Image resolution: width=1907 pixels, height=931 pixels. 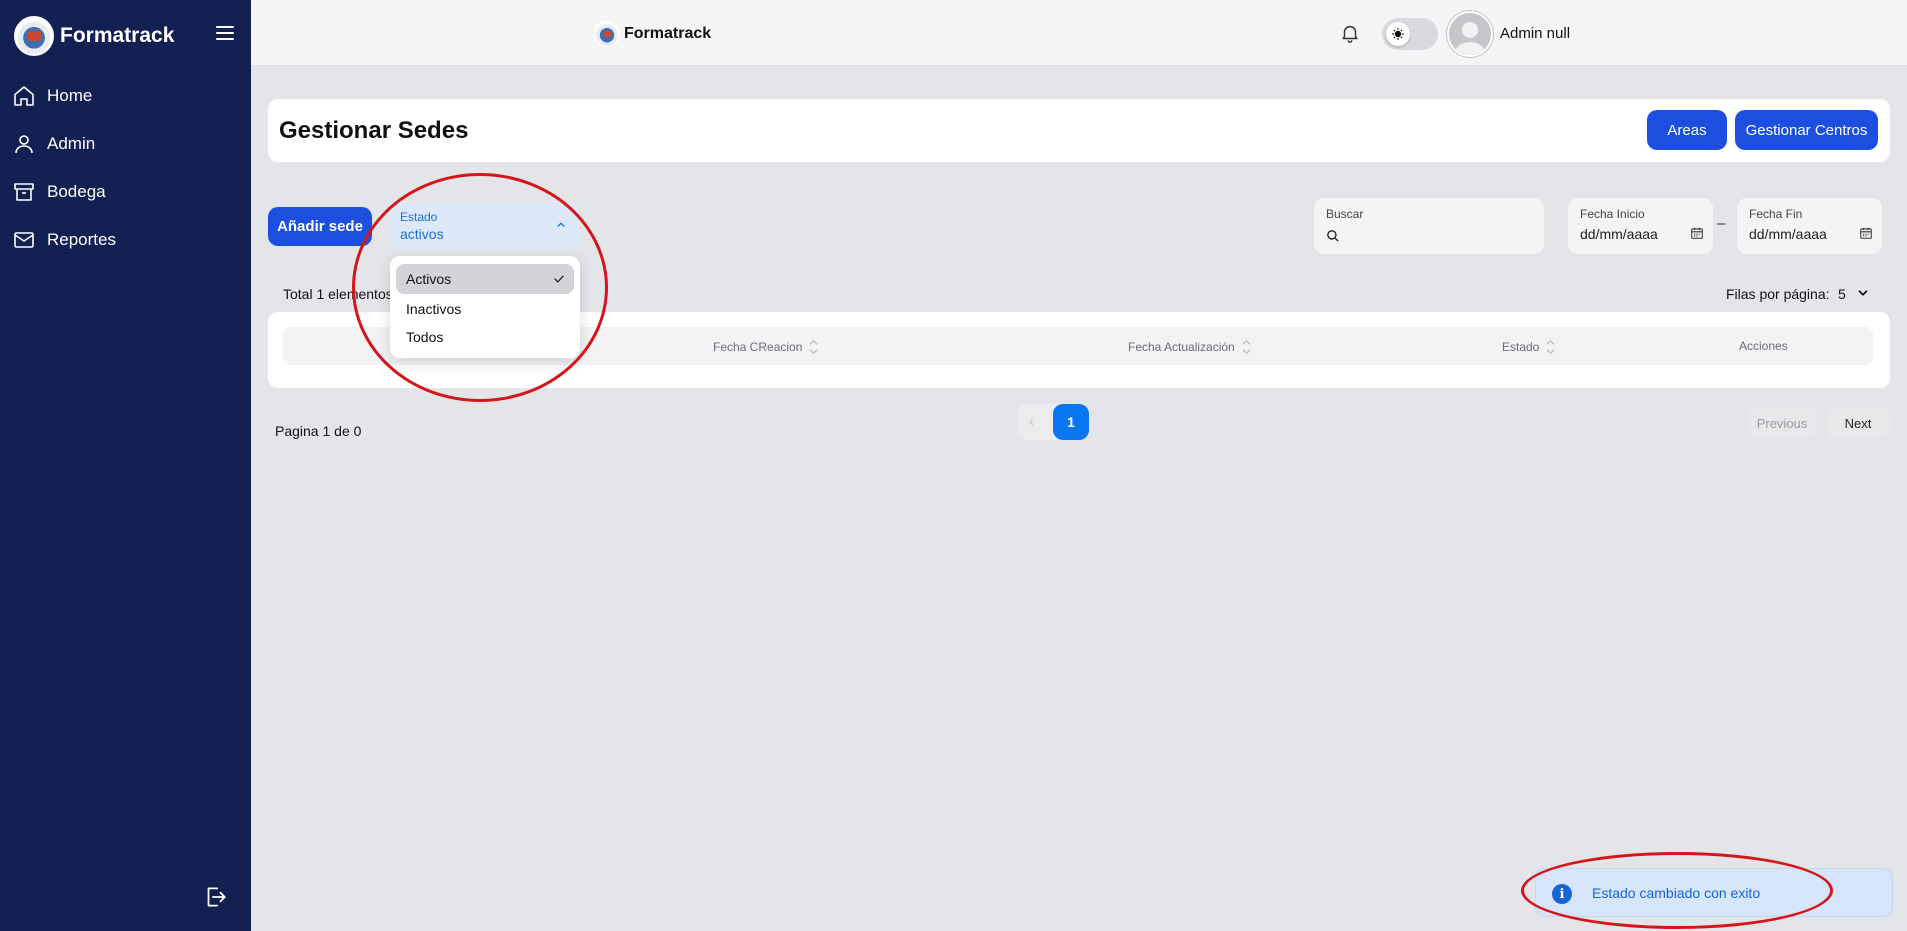 I want to click on topbar: Formatrack Admin null, so click(x=1079, y=33).